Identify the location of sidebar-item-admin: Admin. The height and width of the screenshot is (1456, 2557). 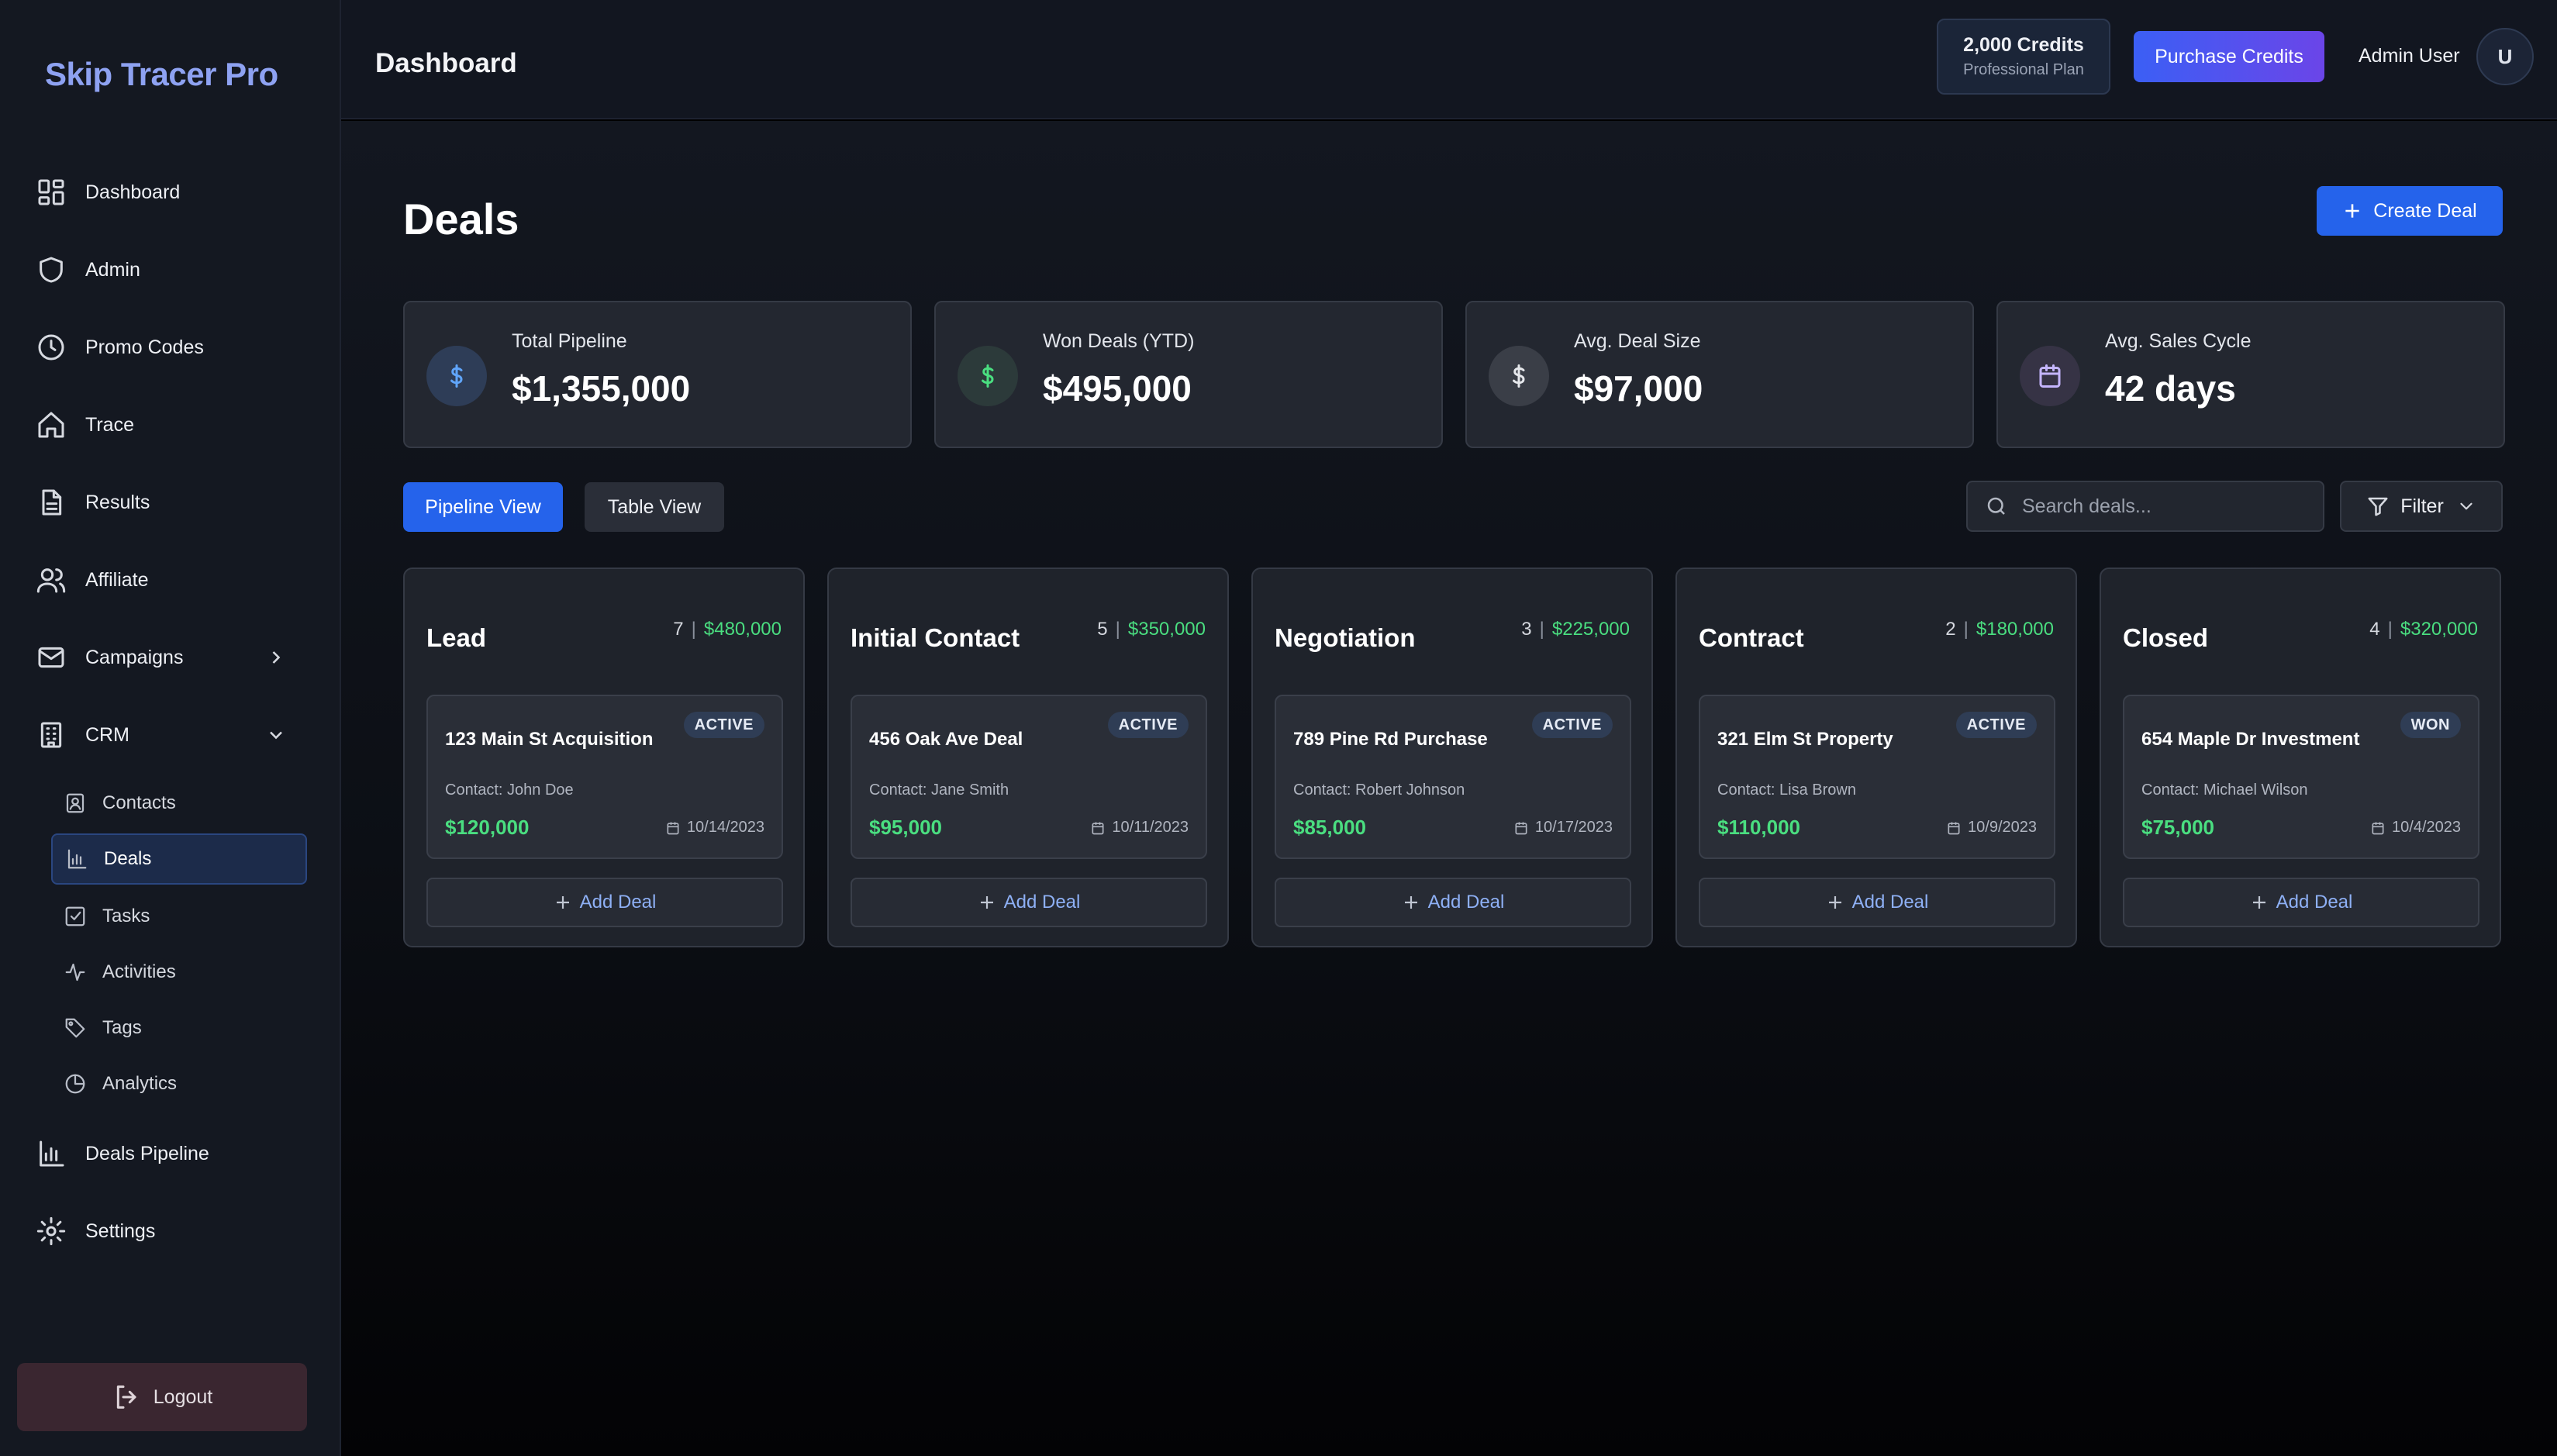
(166, 270).